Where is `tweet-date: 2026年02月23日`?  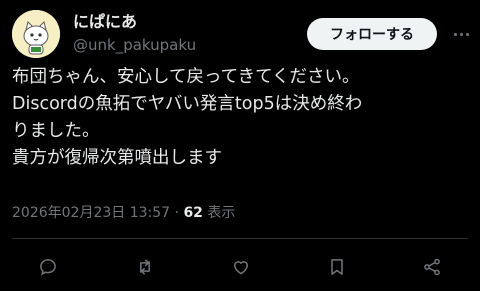
tweet-date: 2026年02月23日 is located at coordinates (68, 213).